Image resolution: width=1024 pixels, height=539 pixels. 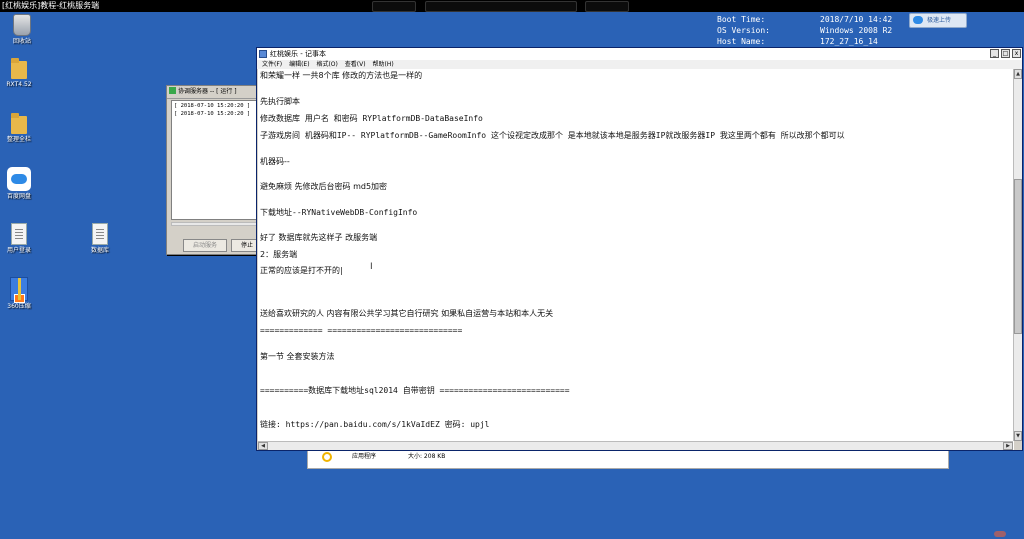 I want to click on scroll-left-icon: ◀, so click(x=263, y=446).